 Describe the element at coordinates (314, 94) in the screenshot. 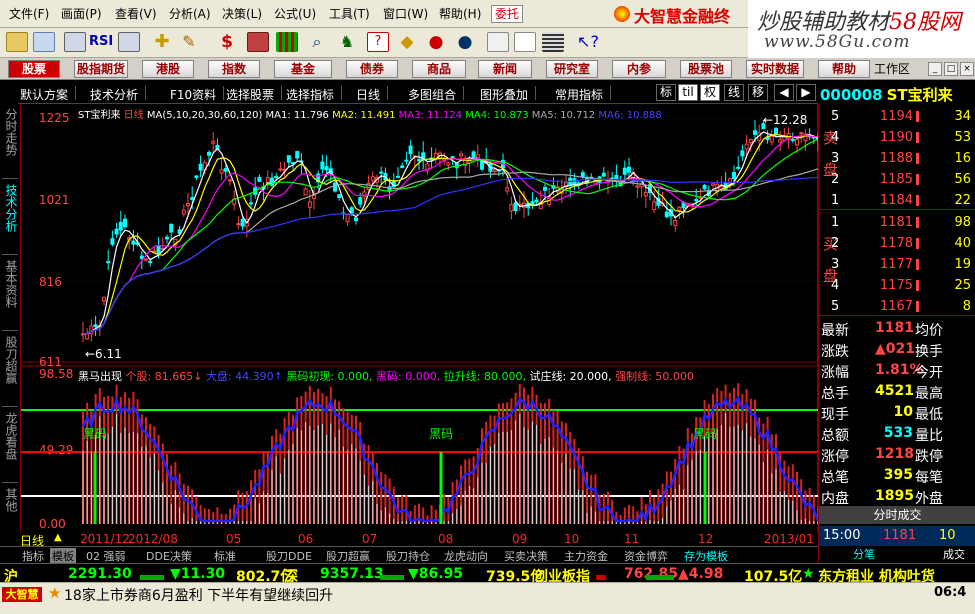

I see `select-indicator-button: 选择指标` at that location.